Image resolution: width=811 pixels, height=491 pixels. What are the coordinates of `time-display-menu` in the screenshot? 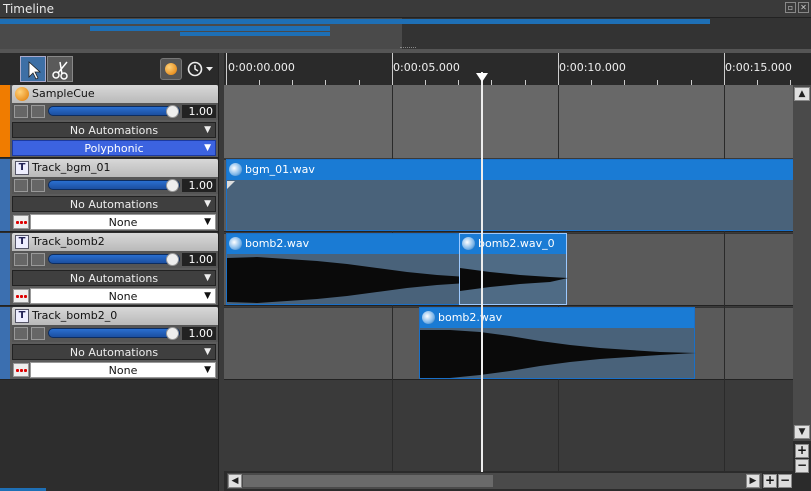 It's located at (201, 69).